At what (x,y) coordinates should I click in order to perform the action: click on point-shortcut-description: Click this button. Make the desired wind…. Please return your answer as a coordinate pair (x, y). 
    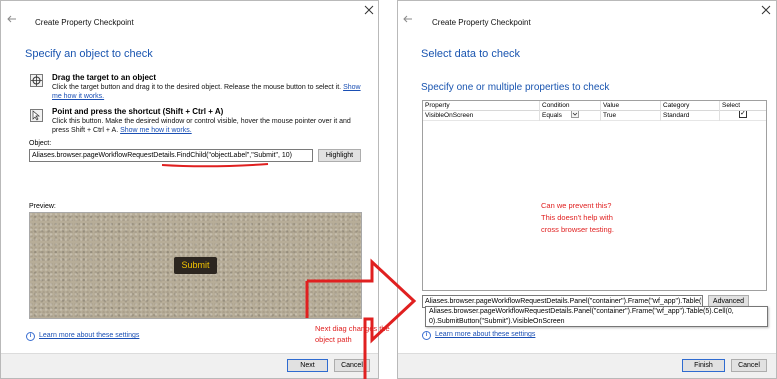
    Looking at the image, I should click on (208, 126).